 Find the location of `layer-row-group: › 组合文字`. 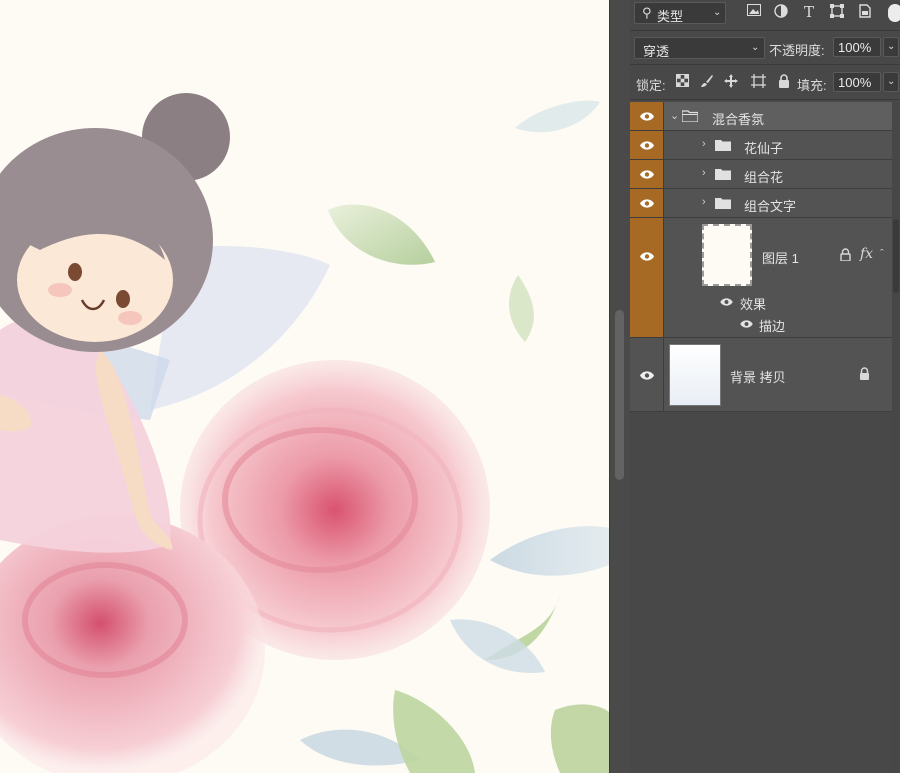

layer-row-group: › 组合文字 is located at coordinates (761, 203).